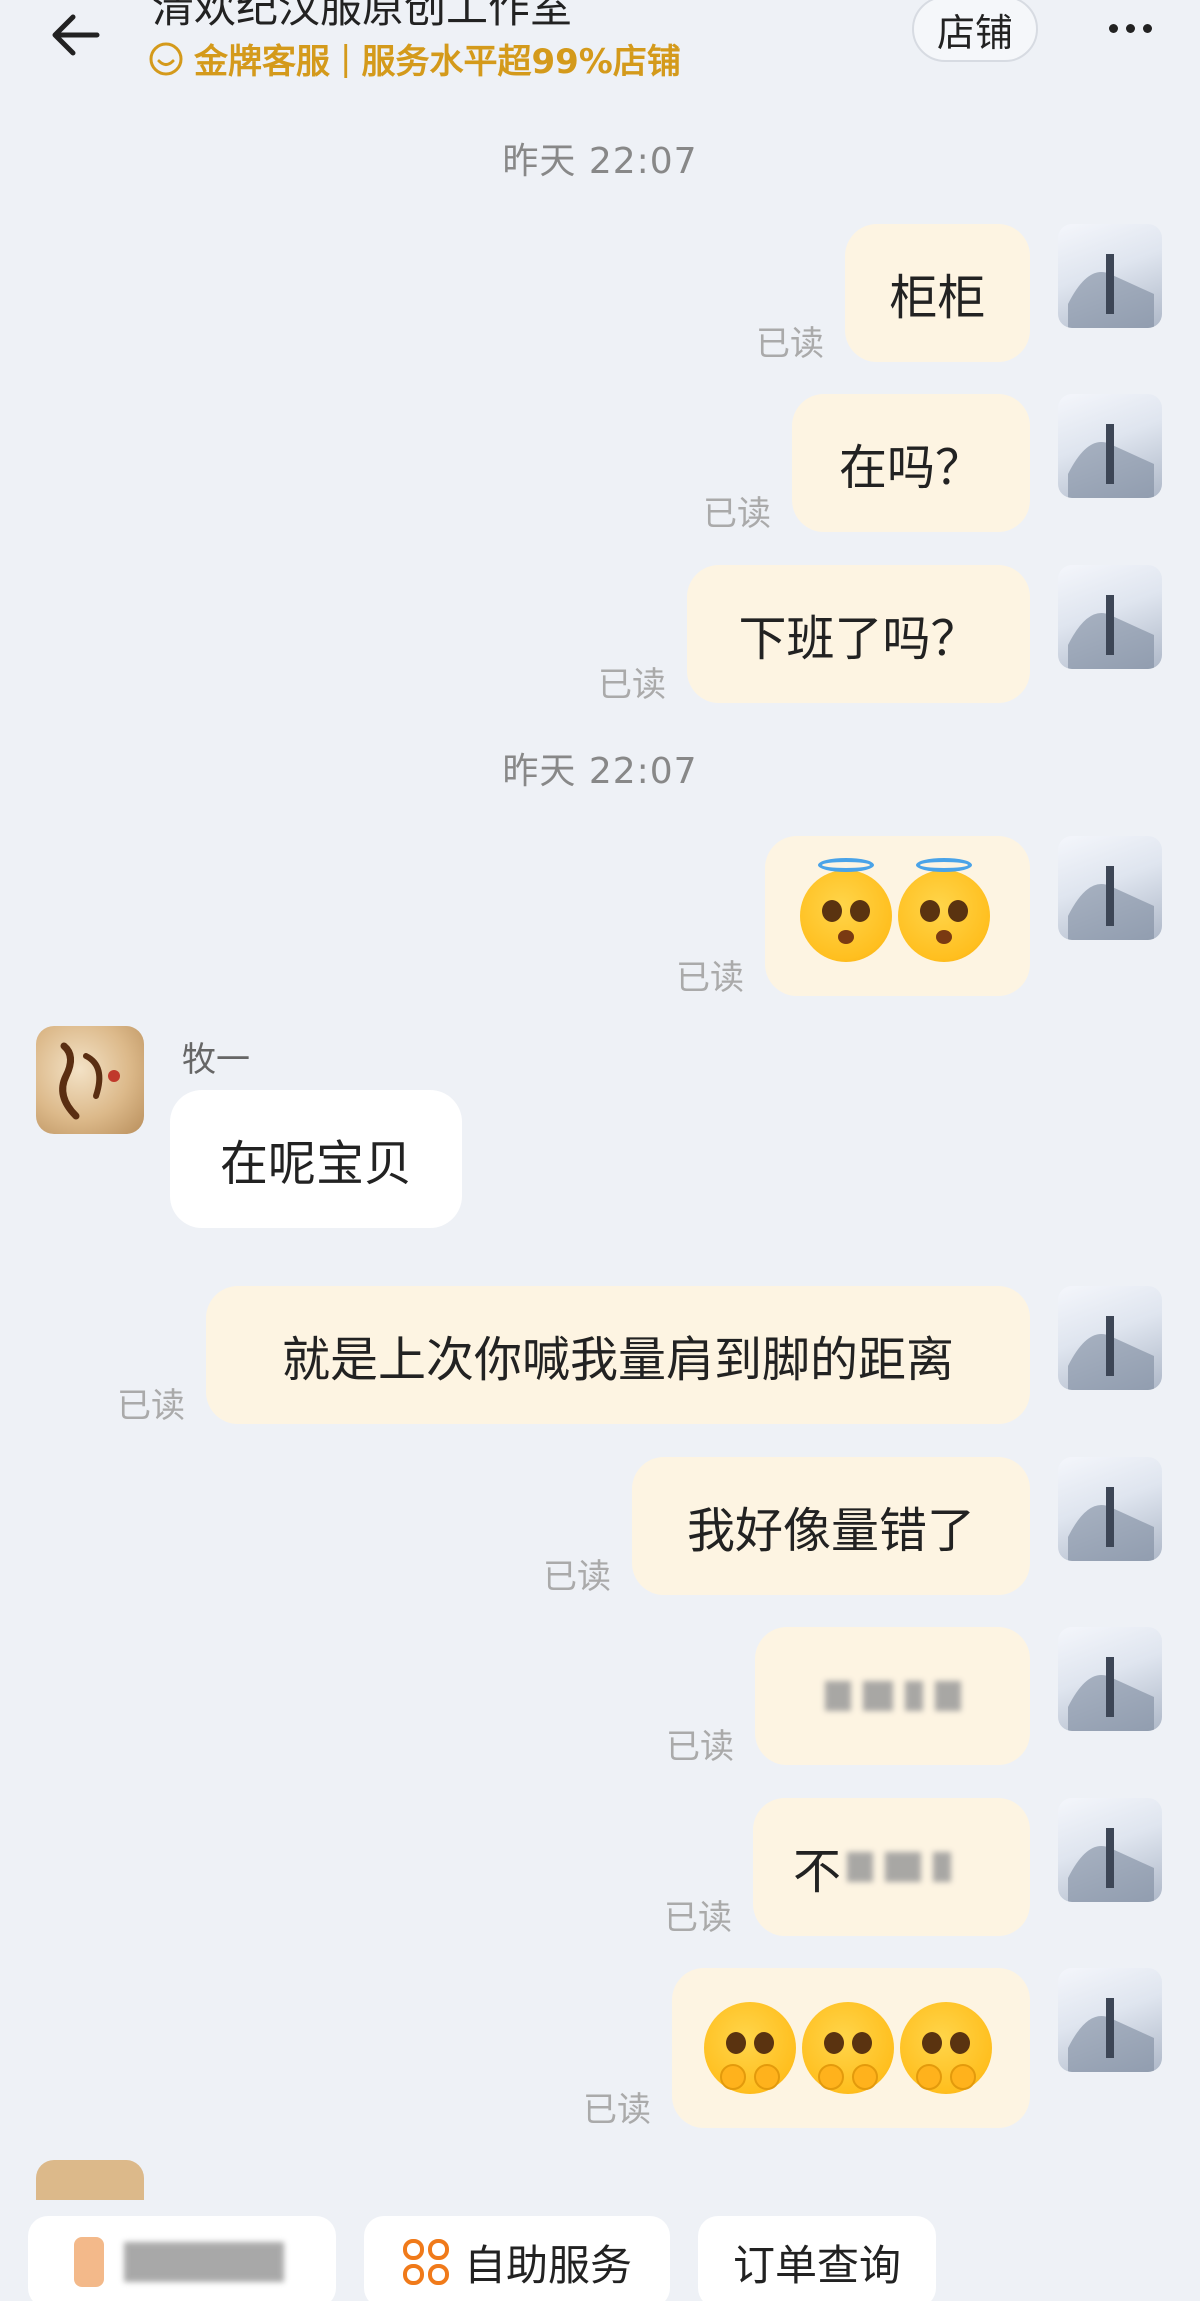  Describe the element at coordinates (216, 1060) in the screenshot. I see `sender-name: 牧一` at that location.